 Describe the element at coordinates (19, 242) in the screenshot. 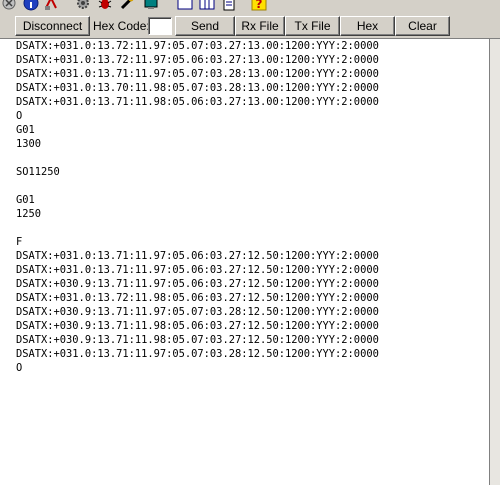

I see `terminal-line: F` at that location.